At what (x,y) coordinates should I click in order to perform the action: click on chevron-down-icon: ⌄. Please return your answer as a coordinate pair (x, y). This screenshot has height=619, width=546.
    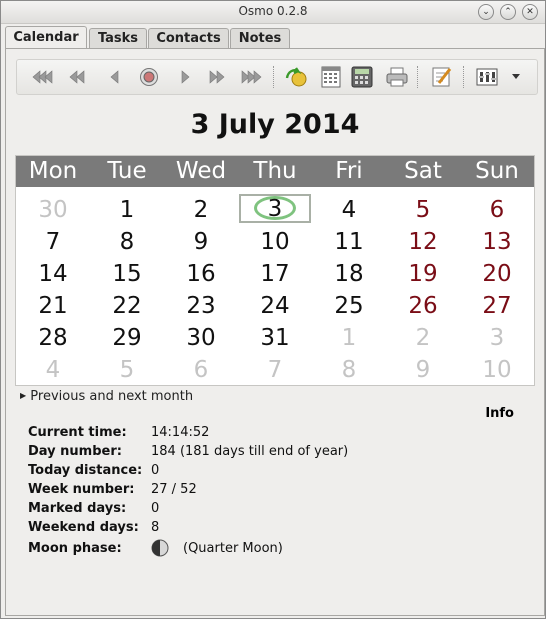
    Looking at the image, I should click on (486, 12).